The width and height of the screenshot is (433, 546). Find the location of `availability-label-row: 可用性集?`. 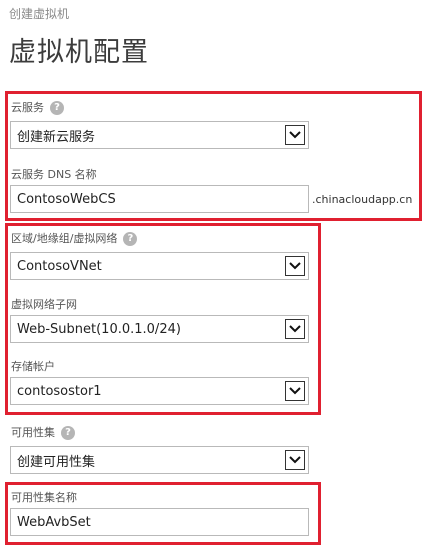

availability-label-row: 可用性集? is located at coordinates (43, 432).